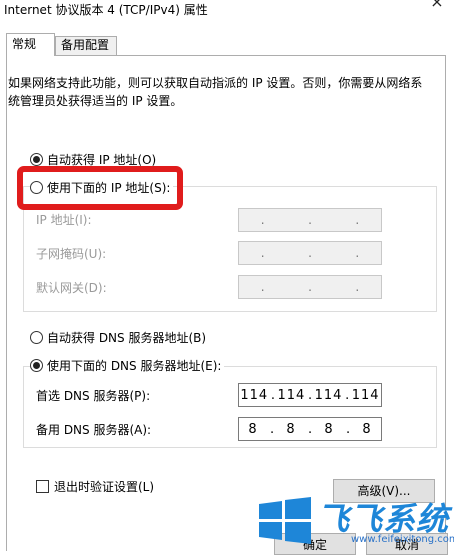  Describe the element at coordinates (402, 539) in the screenshot. I see `watermark-url: www.feifeixitong.com` at that location.